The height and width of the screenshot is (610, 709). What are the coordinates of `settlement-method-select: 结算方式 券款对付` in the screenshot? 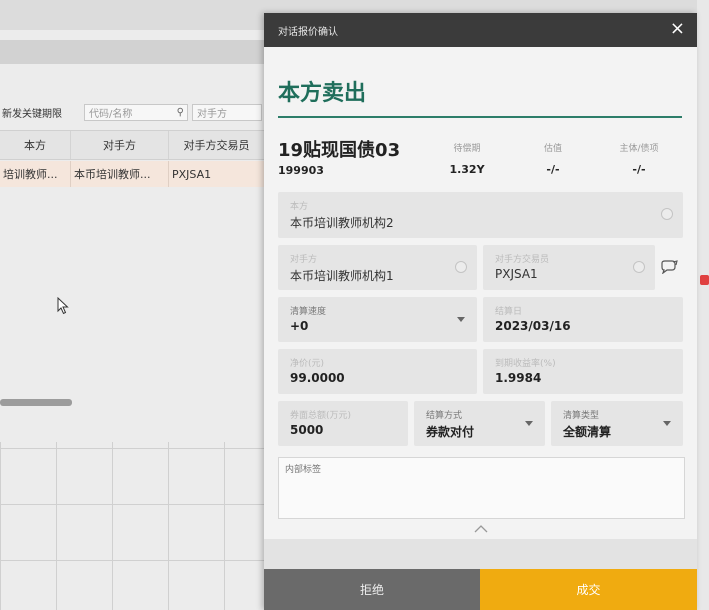 It's located at (479, 423).